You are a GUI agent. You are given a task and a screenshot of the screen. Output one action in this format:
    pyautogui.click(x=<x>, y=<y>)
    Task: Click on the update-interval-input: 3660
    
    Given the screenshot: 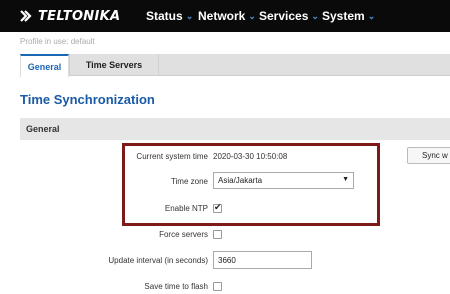 What is the action you would take?
    pyautogui.click(x=262, y=260)
    